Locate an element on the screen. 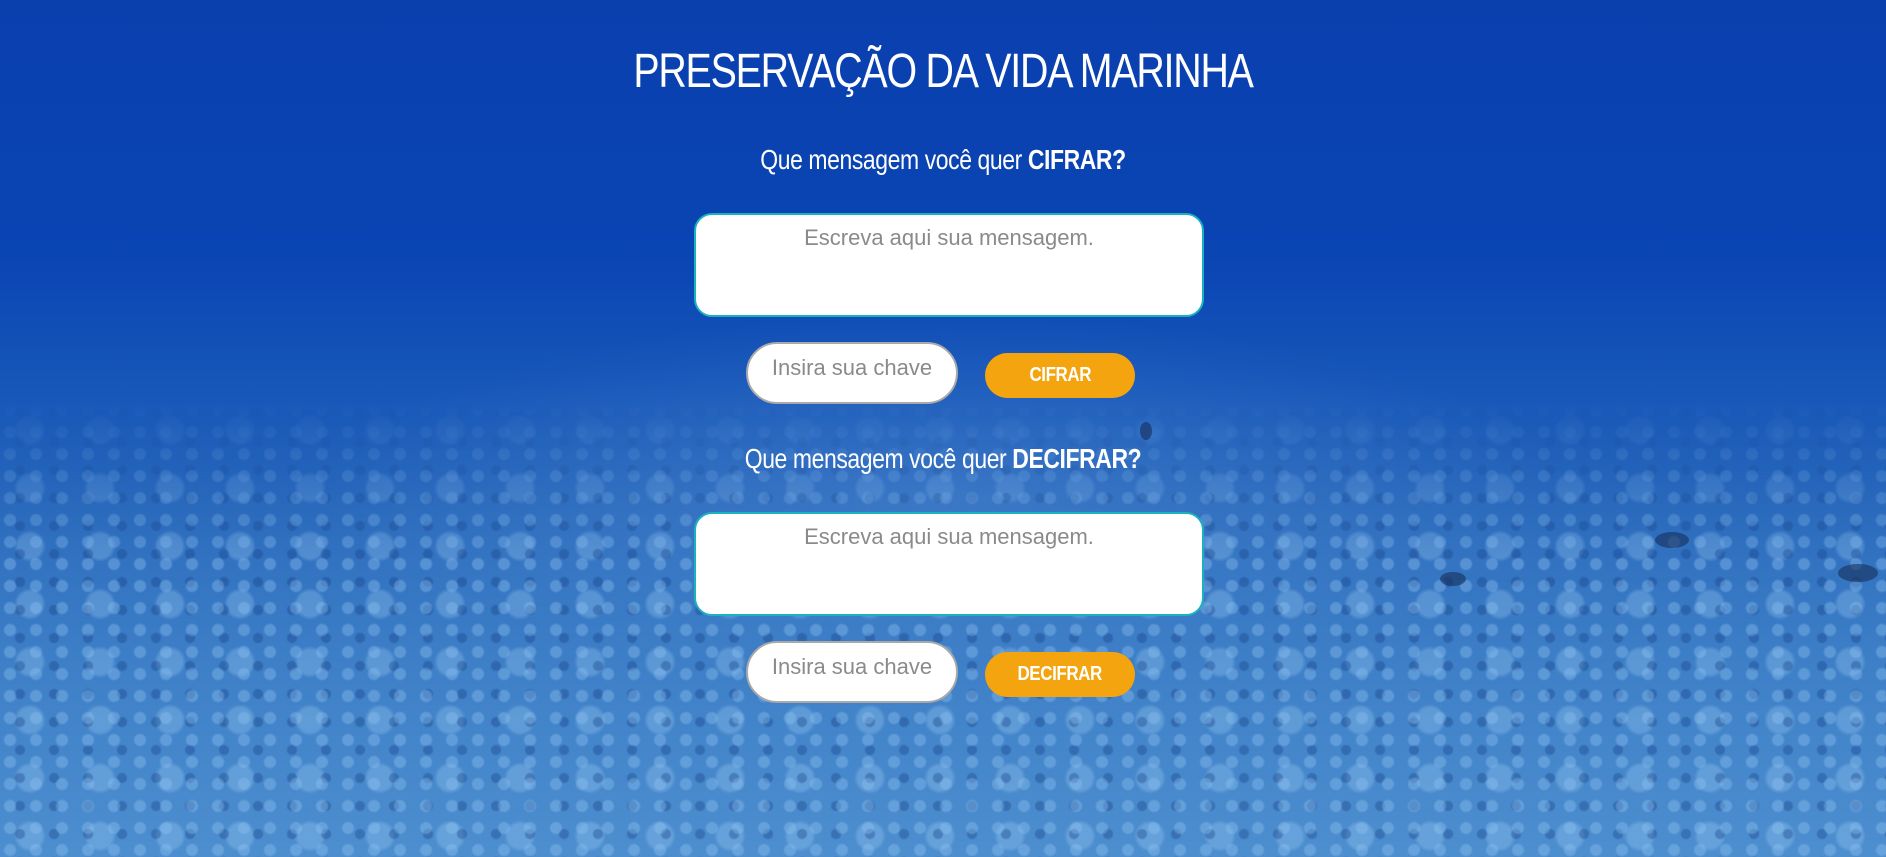 This screenshot has height=857, width=1886. encrypt-key-input is located at coordinates (852, 373).